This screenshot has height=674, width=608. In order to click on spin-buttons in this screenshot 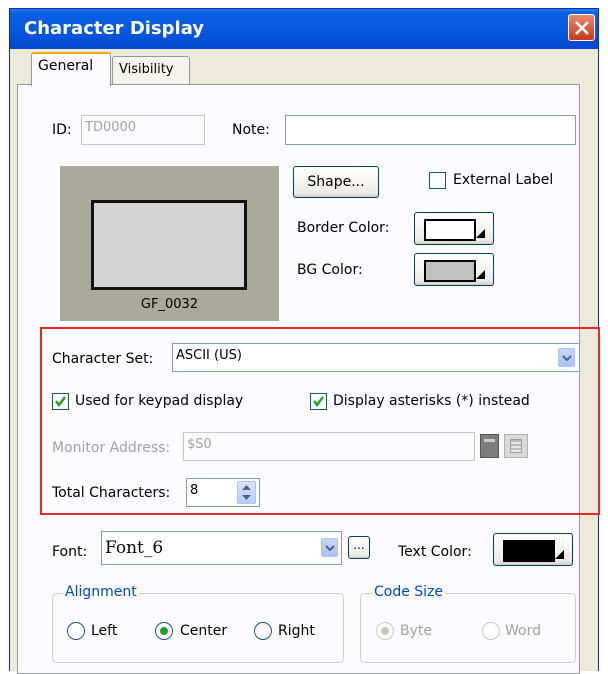, I will do `click(246, 492)`.